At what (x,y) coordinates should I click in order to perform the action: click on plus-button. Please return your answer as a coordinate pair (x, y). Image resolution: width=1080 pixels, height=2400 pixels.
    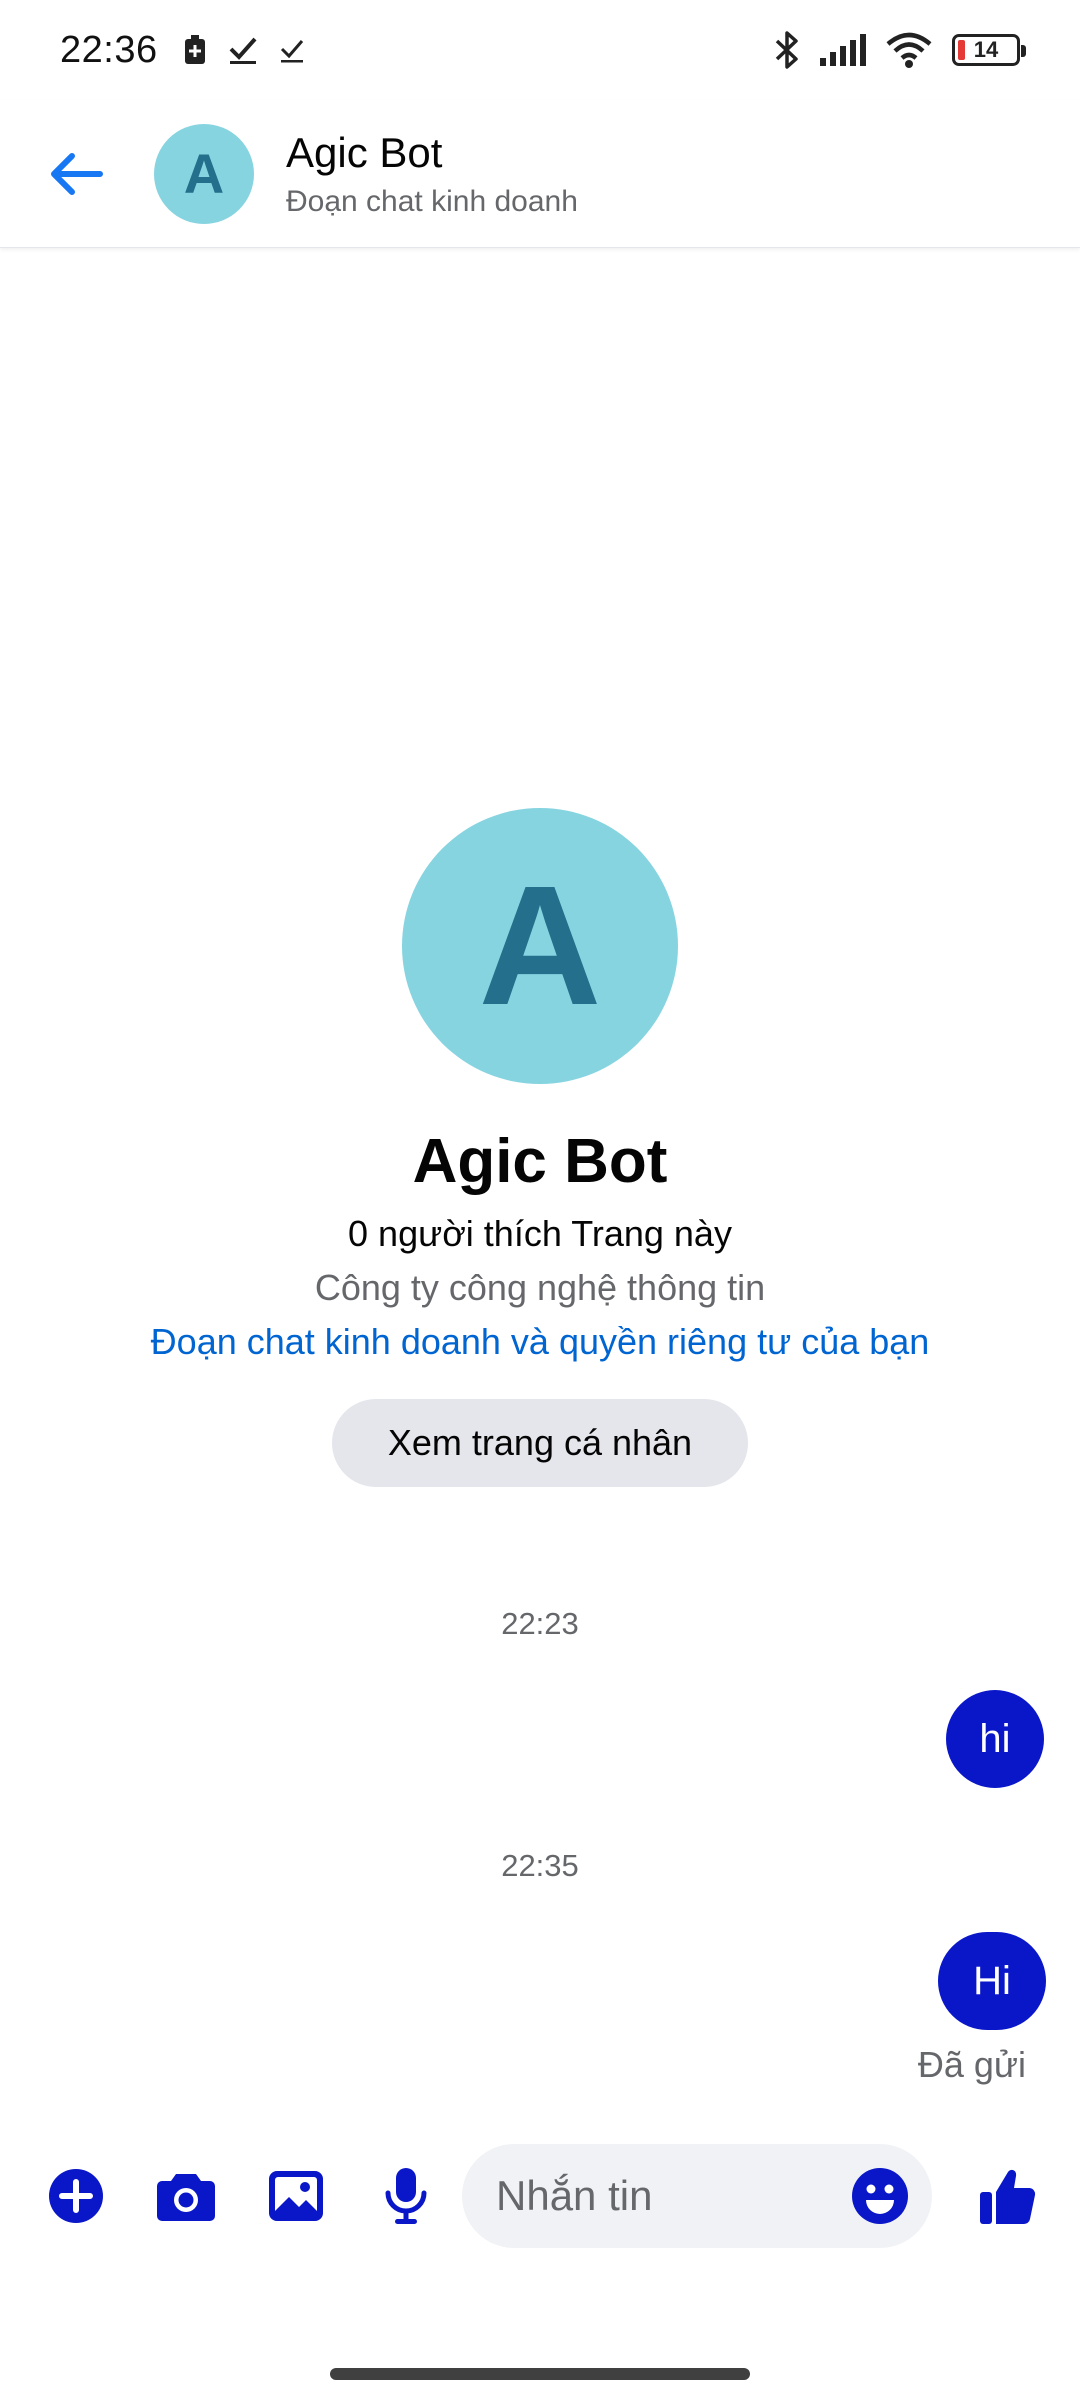
    Looking at the image, I should click on (76, 2196).